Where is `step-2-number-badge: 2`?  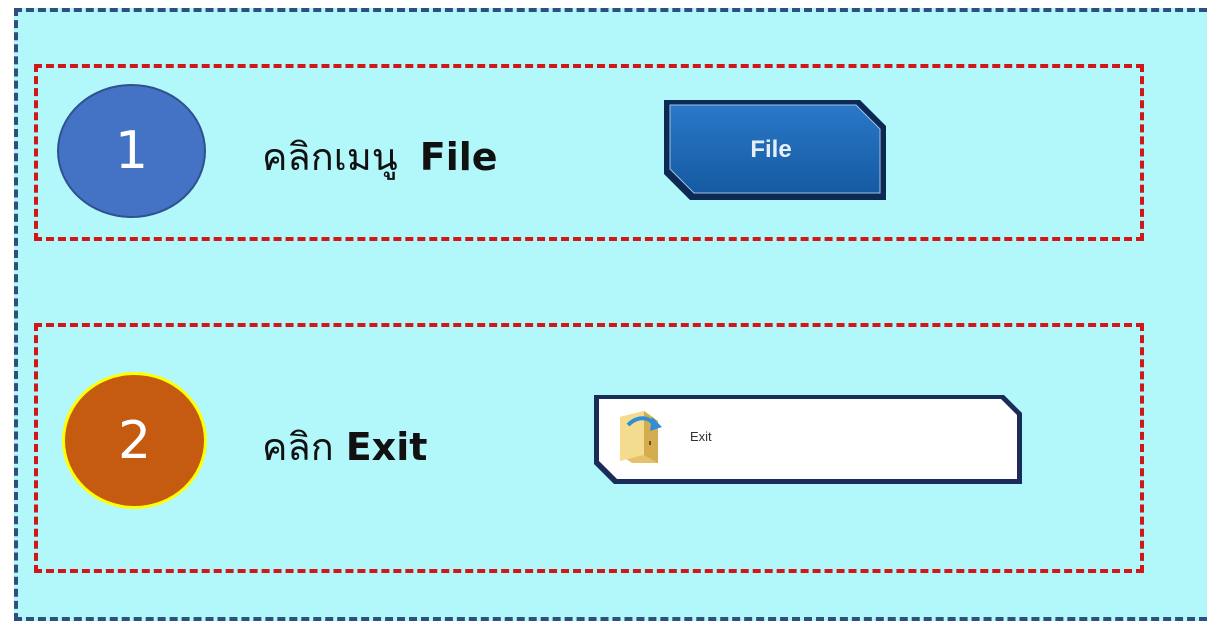 step-2-number-badge: 2 is located at coordinates (134, 440).